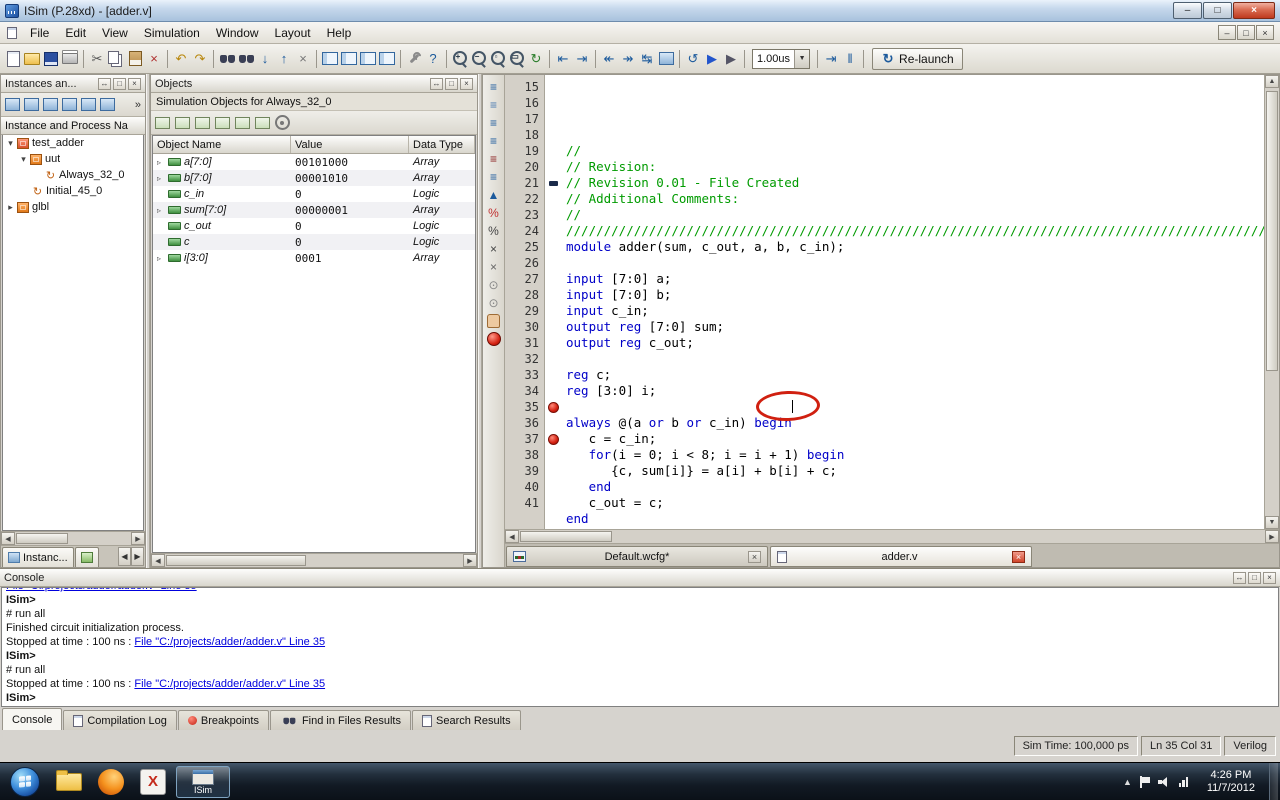 The height and width of the screenshot is (800, 1280). What do you see at coordinates (73, 126) in the screenshot?
I see `instances-column-header: Instance and Process Na` at bounding box center [73, 126].